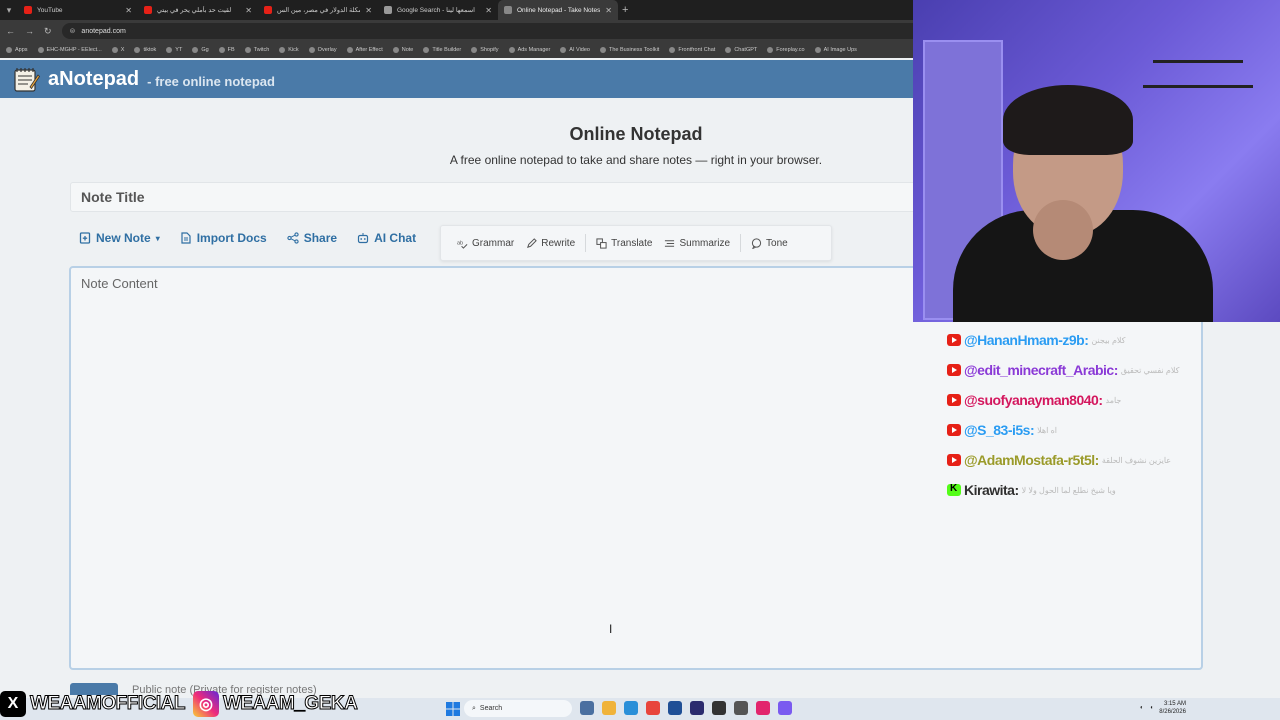  What do you see at coordinates (48, 31) in the screenshot?
I see `reload-icon: ↻` at bounding box center [48, 31].